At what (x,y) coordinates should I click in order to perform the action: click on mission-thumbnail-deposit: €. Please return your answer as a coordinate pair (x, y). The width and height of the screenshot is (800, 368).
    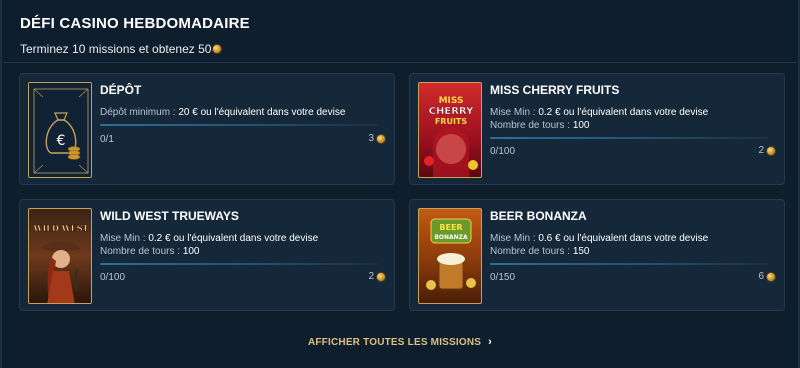
    Looking at the image, I should click on (60, 130).